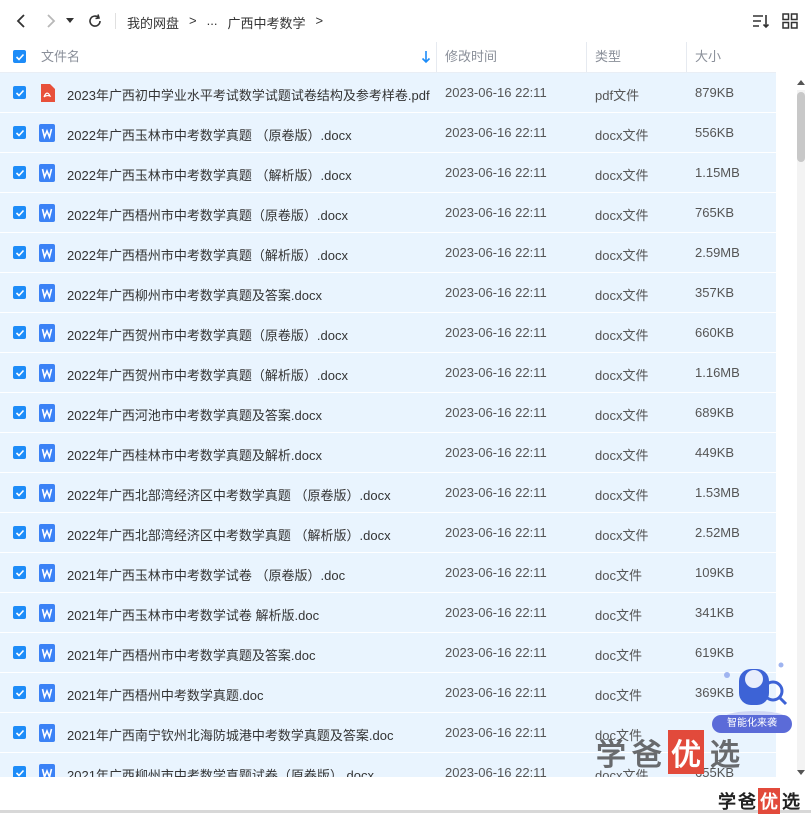 The height and width of the screenshot is (814, 811). Describe the element at coordinates (471, 57) in the screenshot. I see `column-header-modified: 修改时间` at that location.